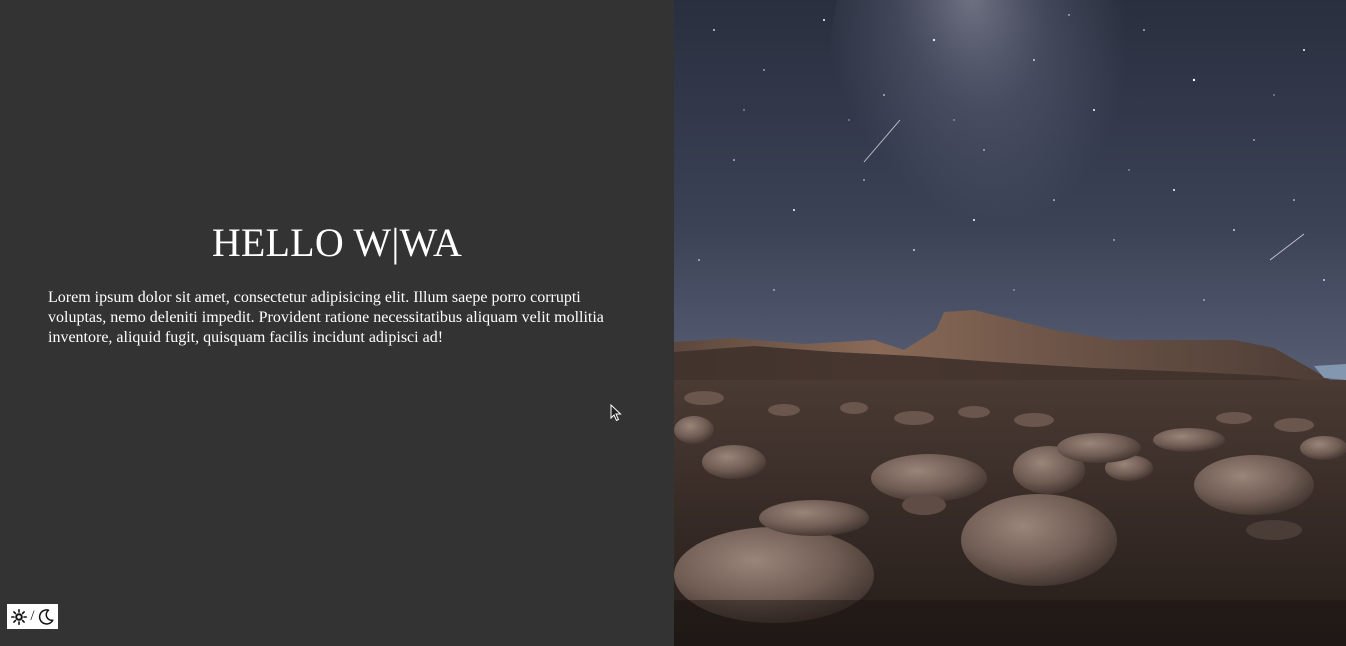  I want to click on mouse-cursor-icon, so click(616, 413).